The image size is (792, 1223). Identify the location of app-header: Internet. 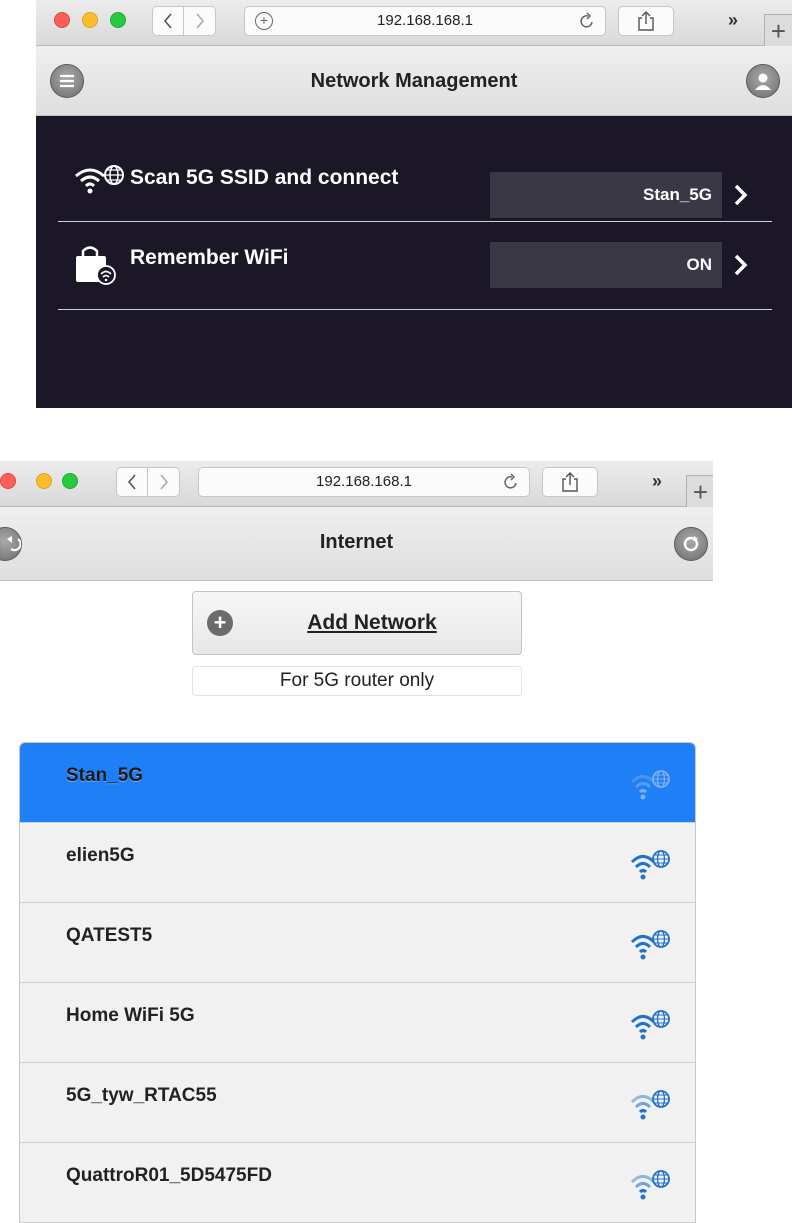
(356, 544).